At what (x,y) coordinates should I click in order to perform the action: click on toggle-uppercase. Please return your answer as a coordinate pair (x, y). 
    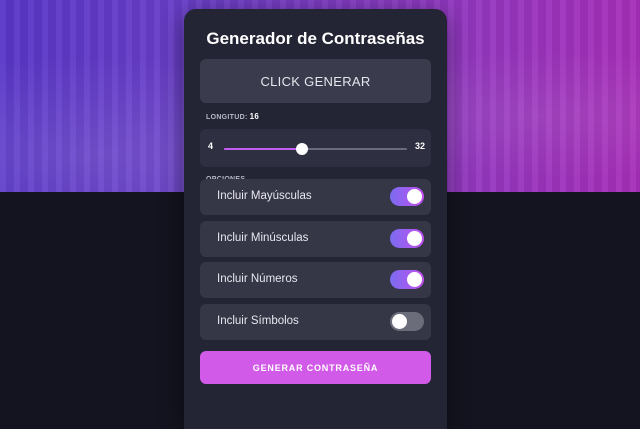
    Looking at the image, I should click on (407, 196).